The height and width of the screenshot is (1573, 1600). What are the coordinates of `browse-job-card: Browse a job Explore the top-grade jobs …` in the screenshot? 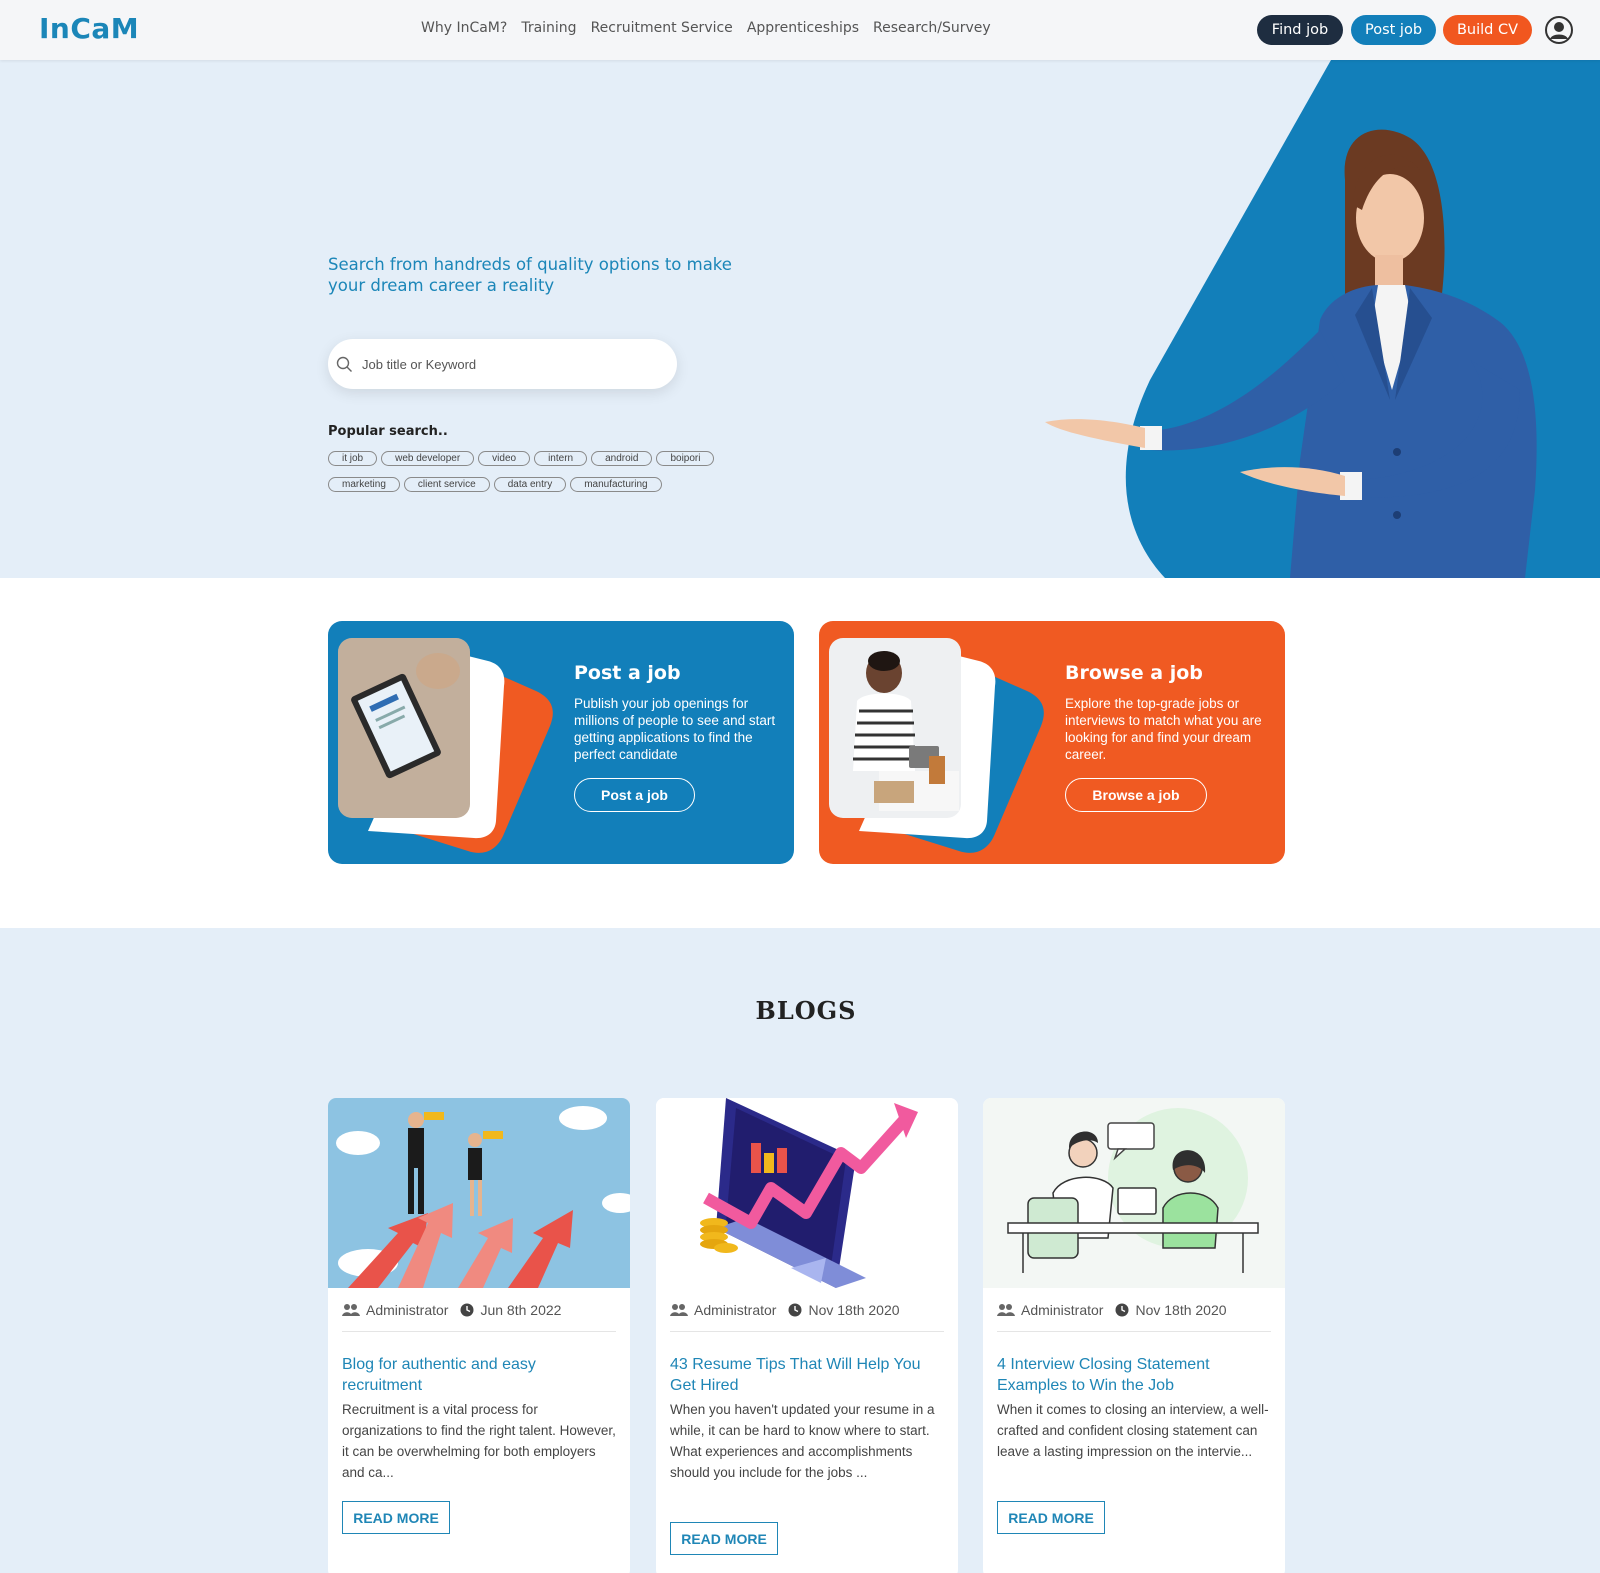 It's located at (1052, 742).